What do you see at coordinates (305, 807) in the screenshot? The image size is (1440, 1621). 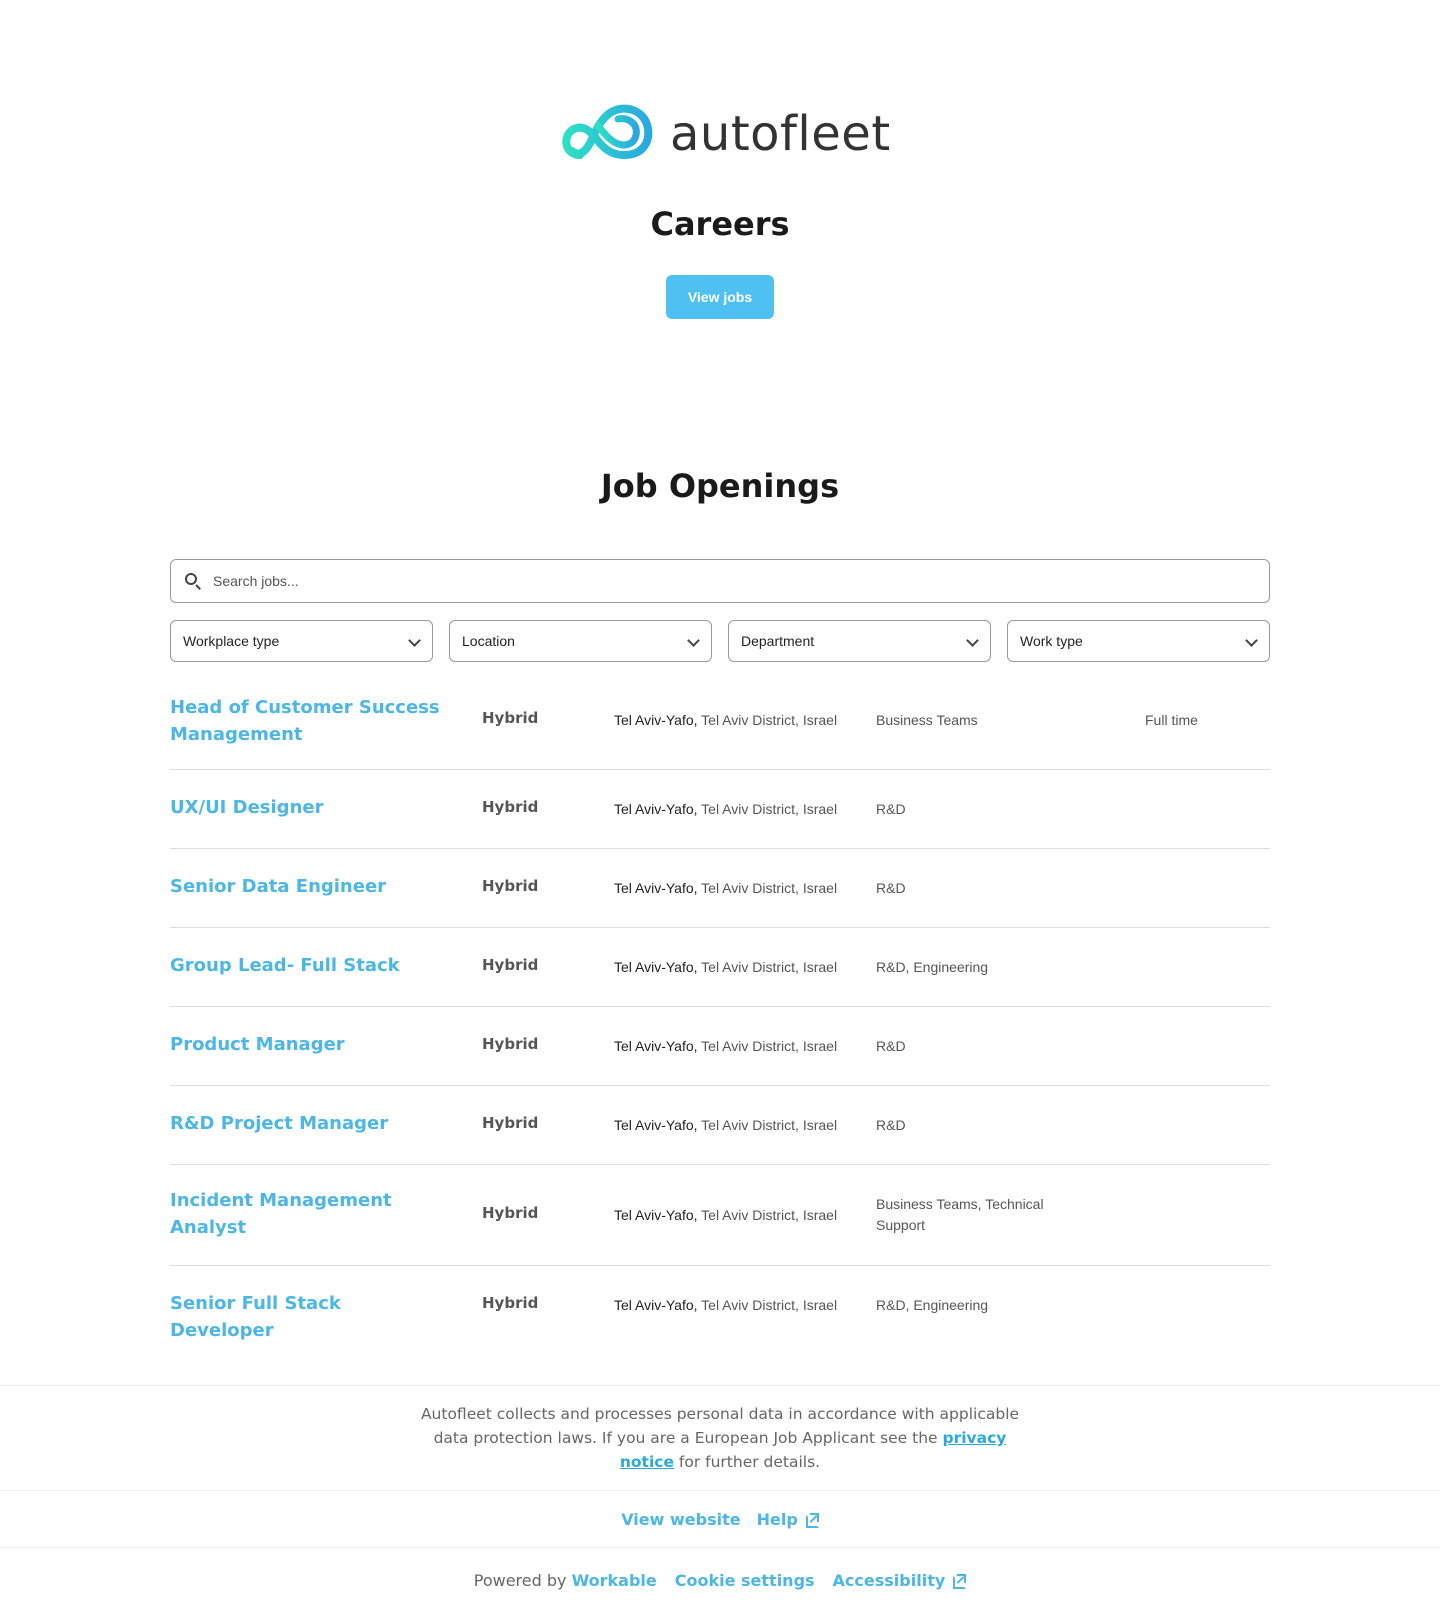 I see `job-title-link: UX/UI Designer` at bounding box center [305, 807].